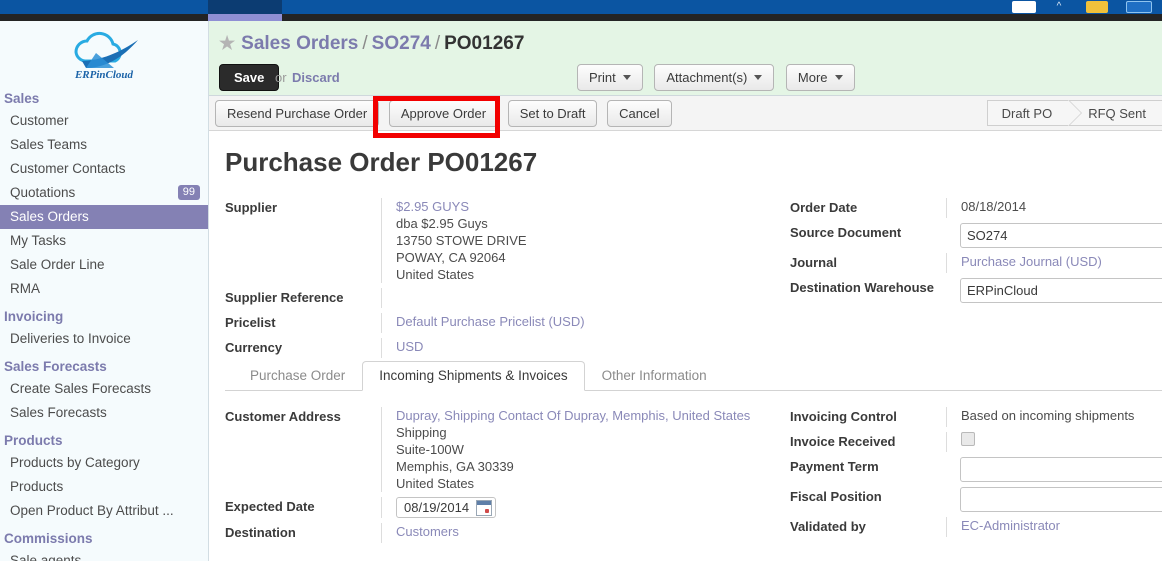 The height and width of the screenshot is (561, 1162). I want to click on os-taskbar: ^, so click(581, 7).